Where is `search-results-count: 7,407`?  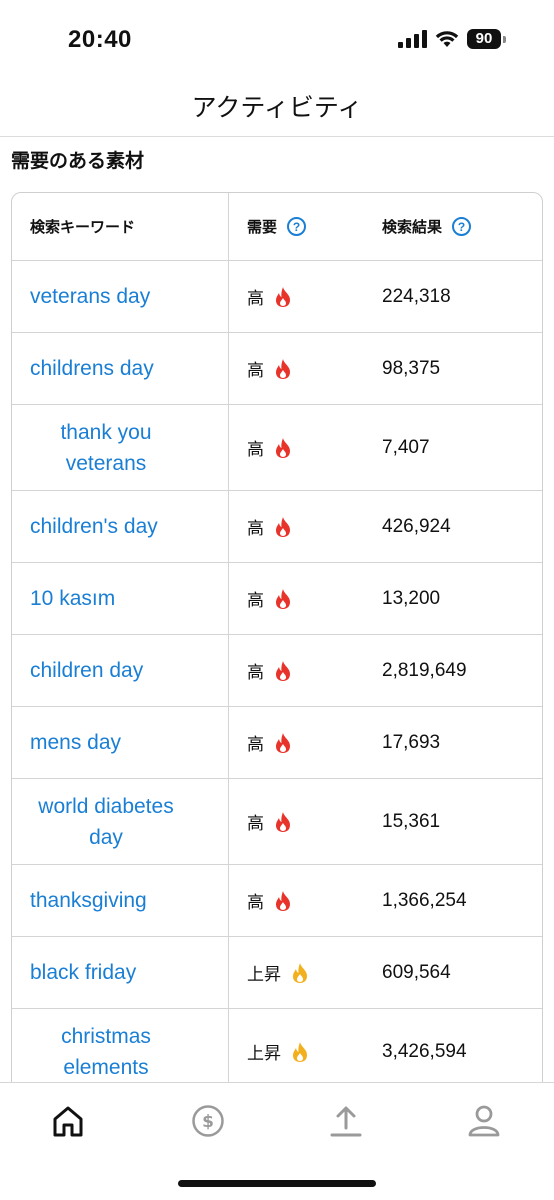 search-results-count: 7,407 is located at coordinates (406, 447).